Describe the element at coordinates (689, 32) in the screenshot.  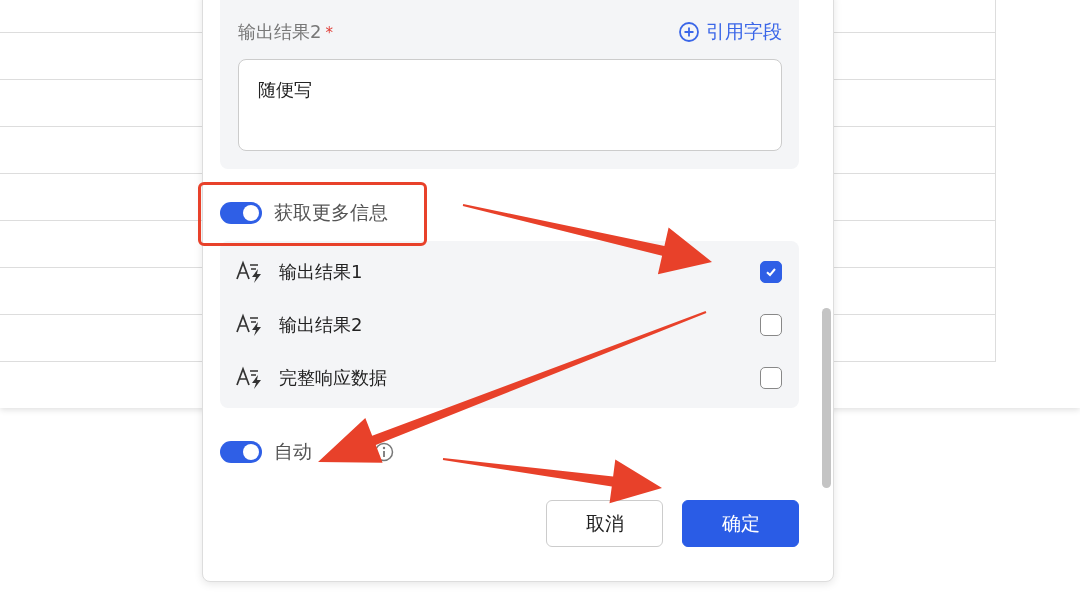
I see `plus-circle-icon` at that location.